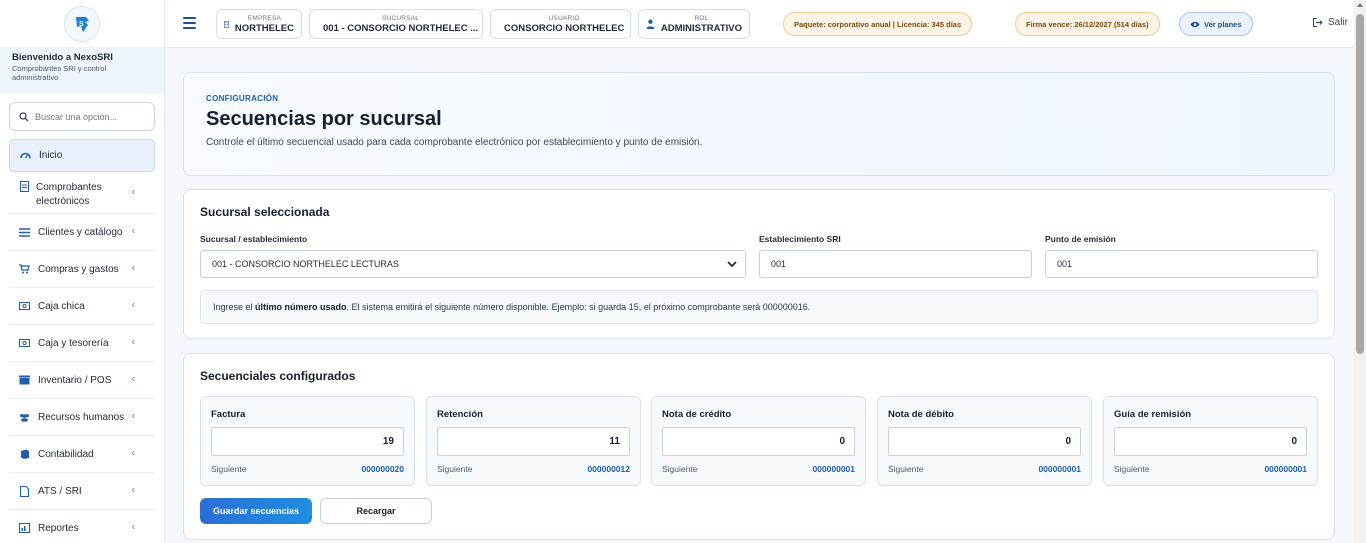 The height and width of the screenshot is (543, 1366). I want to click on sidebar-item-label: Reportes, so click(58, 528).